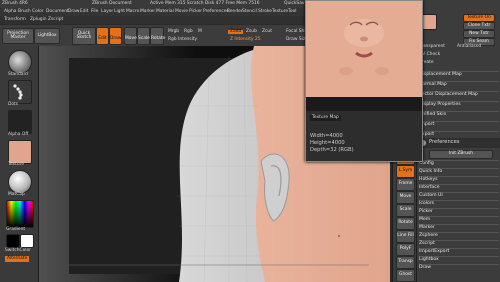 This screenshot has width=500, height=282. What do you see at coordinates (459, 179) in the screenshot?
I see `pref-hotkeys: Hotkeys` at bounding box center [459, 179].